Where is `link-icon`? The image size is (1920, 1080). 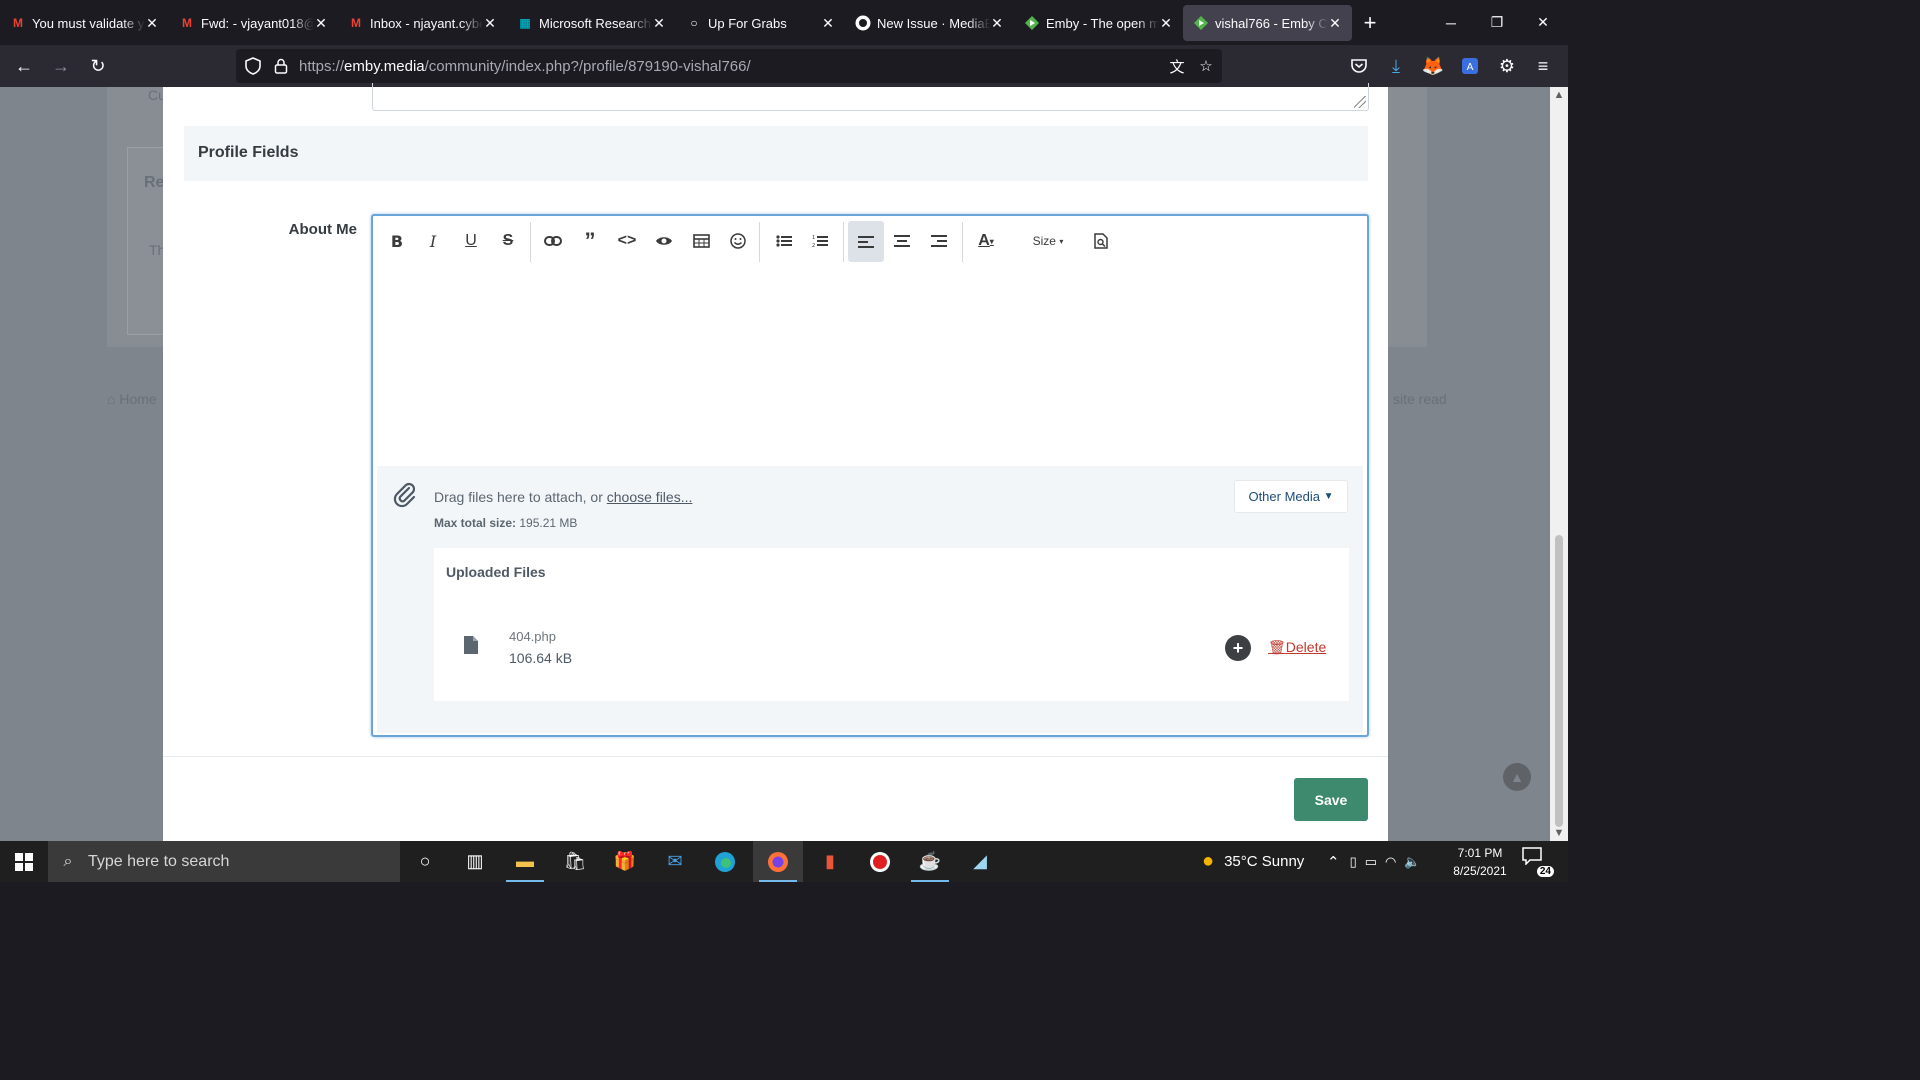
link-icon is located at coordinates (553, 241).